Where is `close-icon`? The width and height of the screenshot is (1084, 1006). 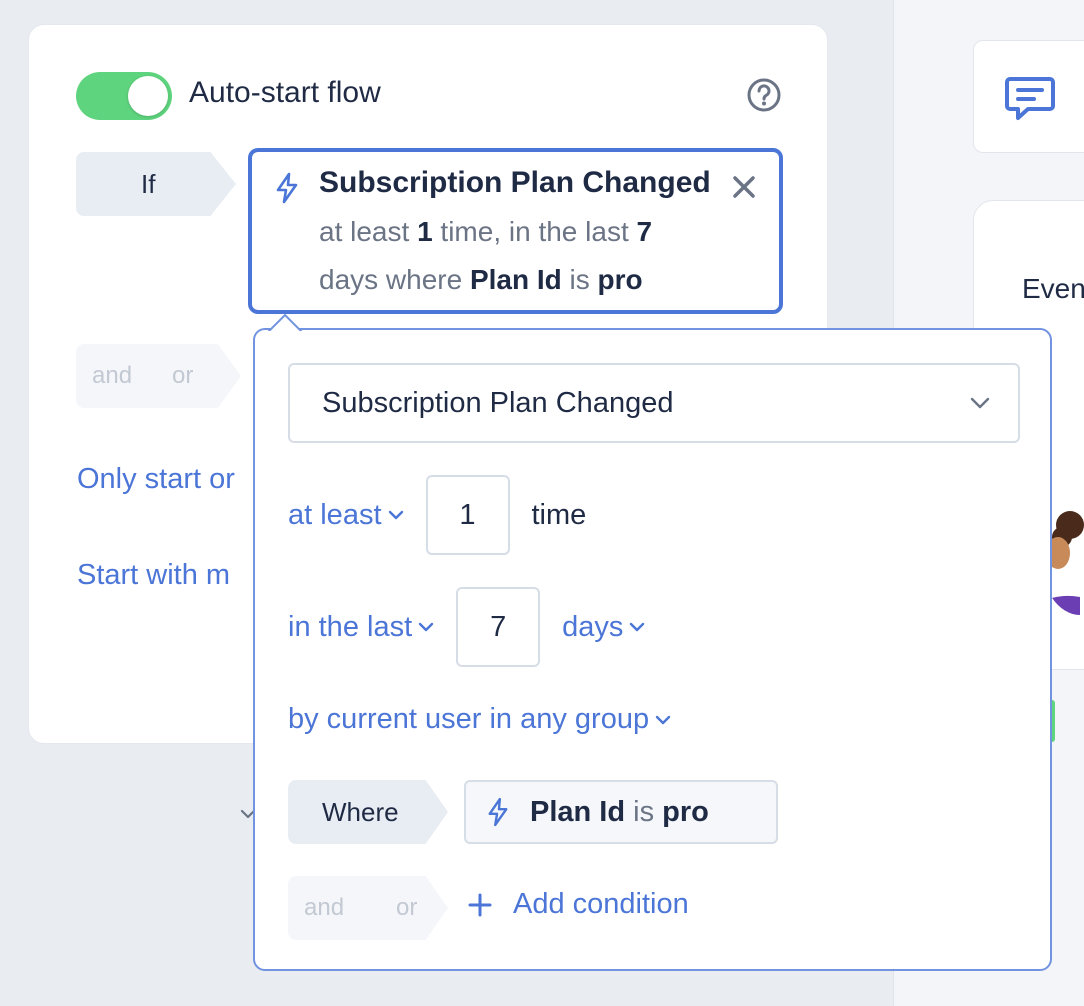 close-icon is located at coordinates (744, 187).